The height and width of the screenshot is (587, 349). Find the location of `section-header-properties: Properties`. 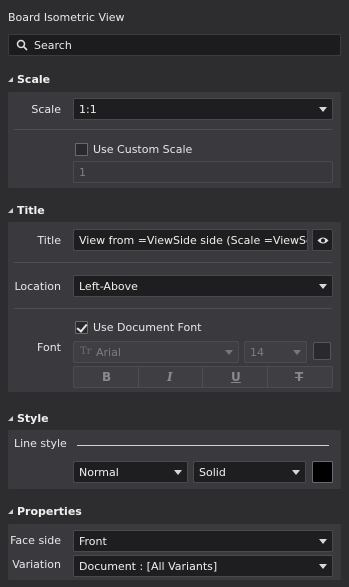

section-header-properties: Properties is located at coordinates (45, 513).